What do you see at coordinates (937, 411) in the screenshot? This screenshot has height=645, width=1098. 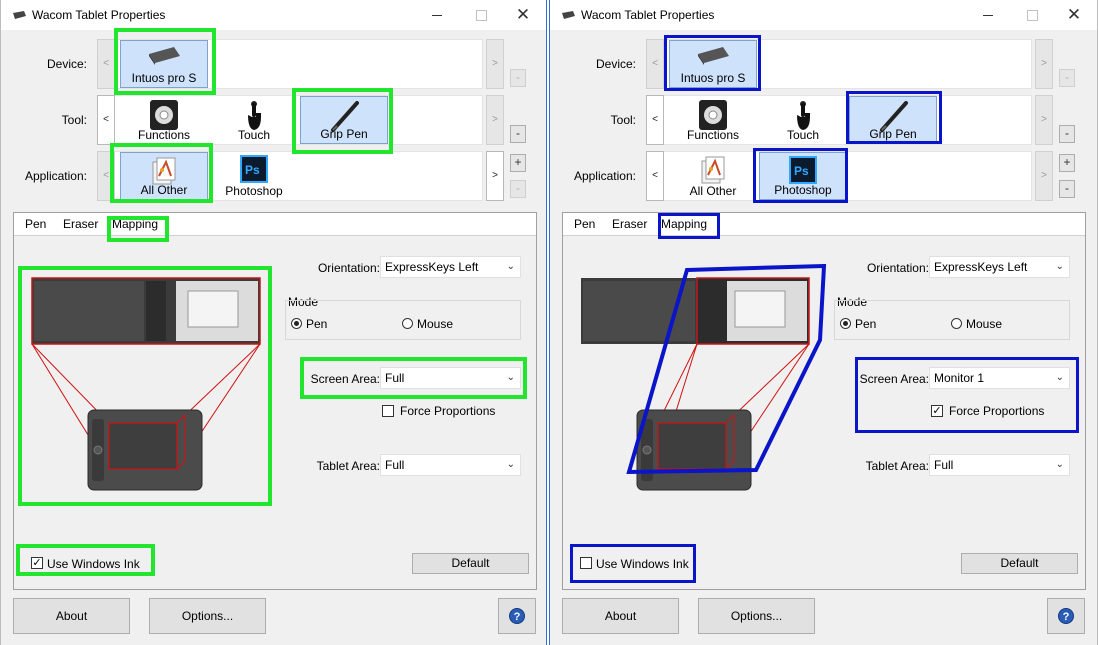 I see `force-proportions-checkbox: ✓` at bounding box center [937, 411].